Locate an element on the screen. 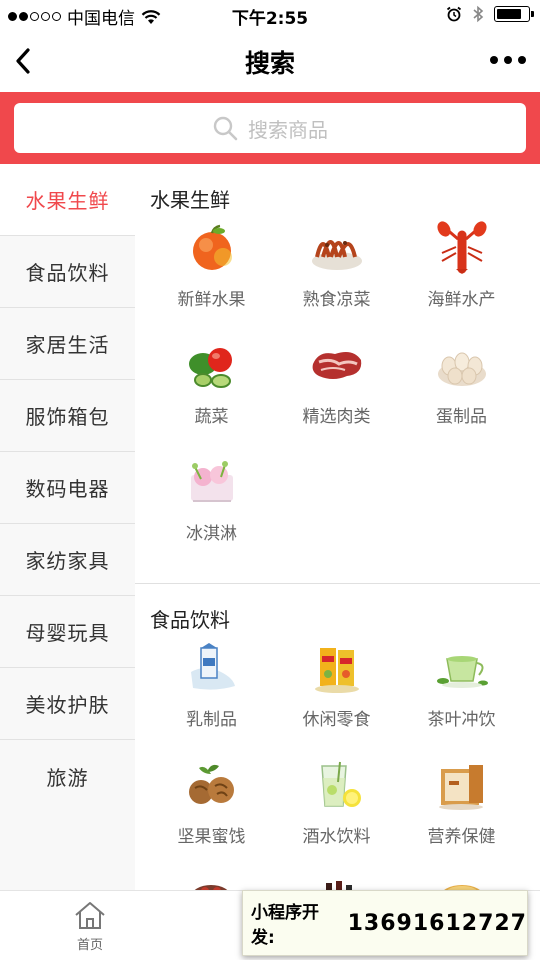 The width and height of the screenshot is (540, 960). cooked-food-icon is located at coordinates (336, 255).